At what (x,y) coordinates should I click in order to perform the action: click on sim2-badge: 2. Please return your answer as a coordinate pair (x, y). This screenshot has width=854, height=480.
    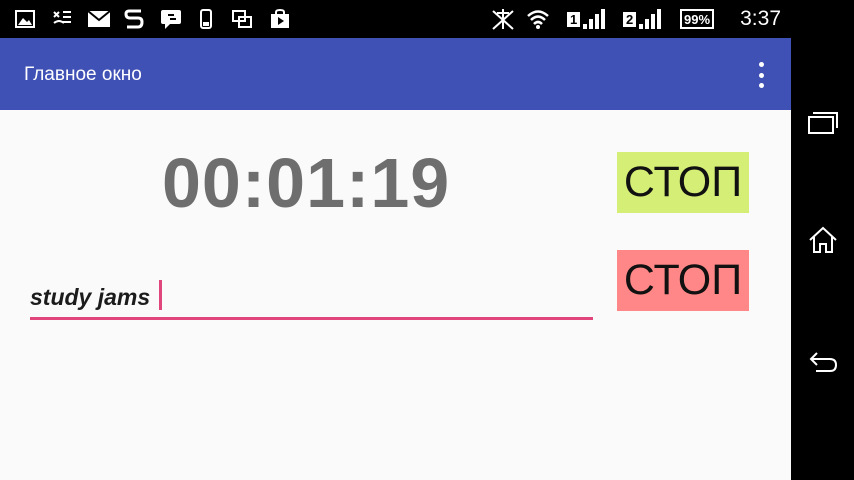
    Looking at the image, I should click on (630, 19).